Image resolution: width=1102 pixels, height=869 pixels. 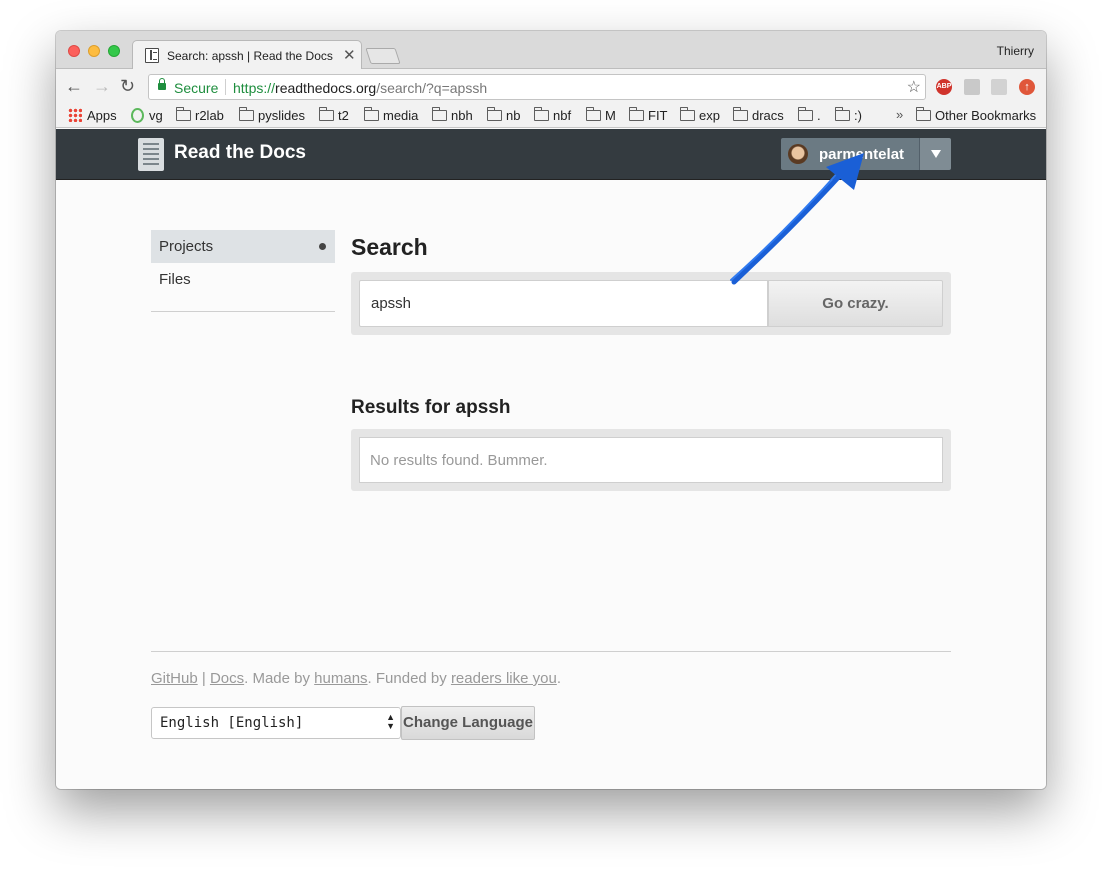 What do you see at coordinates (272, 115) in the screenshot?
I see `bookmark-pyslides: pyslides` at bounding box center [272, 115].